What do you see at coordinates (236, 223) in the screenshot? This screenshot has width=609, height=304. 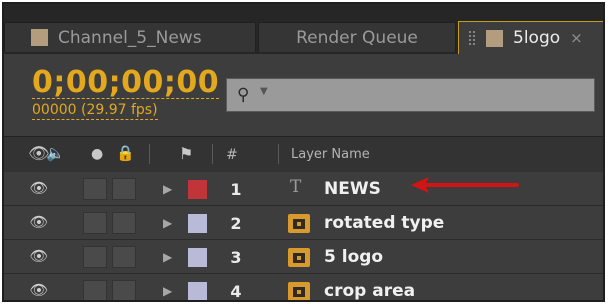 I see `layer-number: 2` at bounding box center [236, 223].